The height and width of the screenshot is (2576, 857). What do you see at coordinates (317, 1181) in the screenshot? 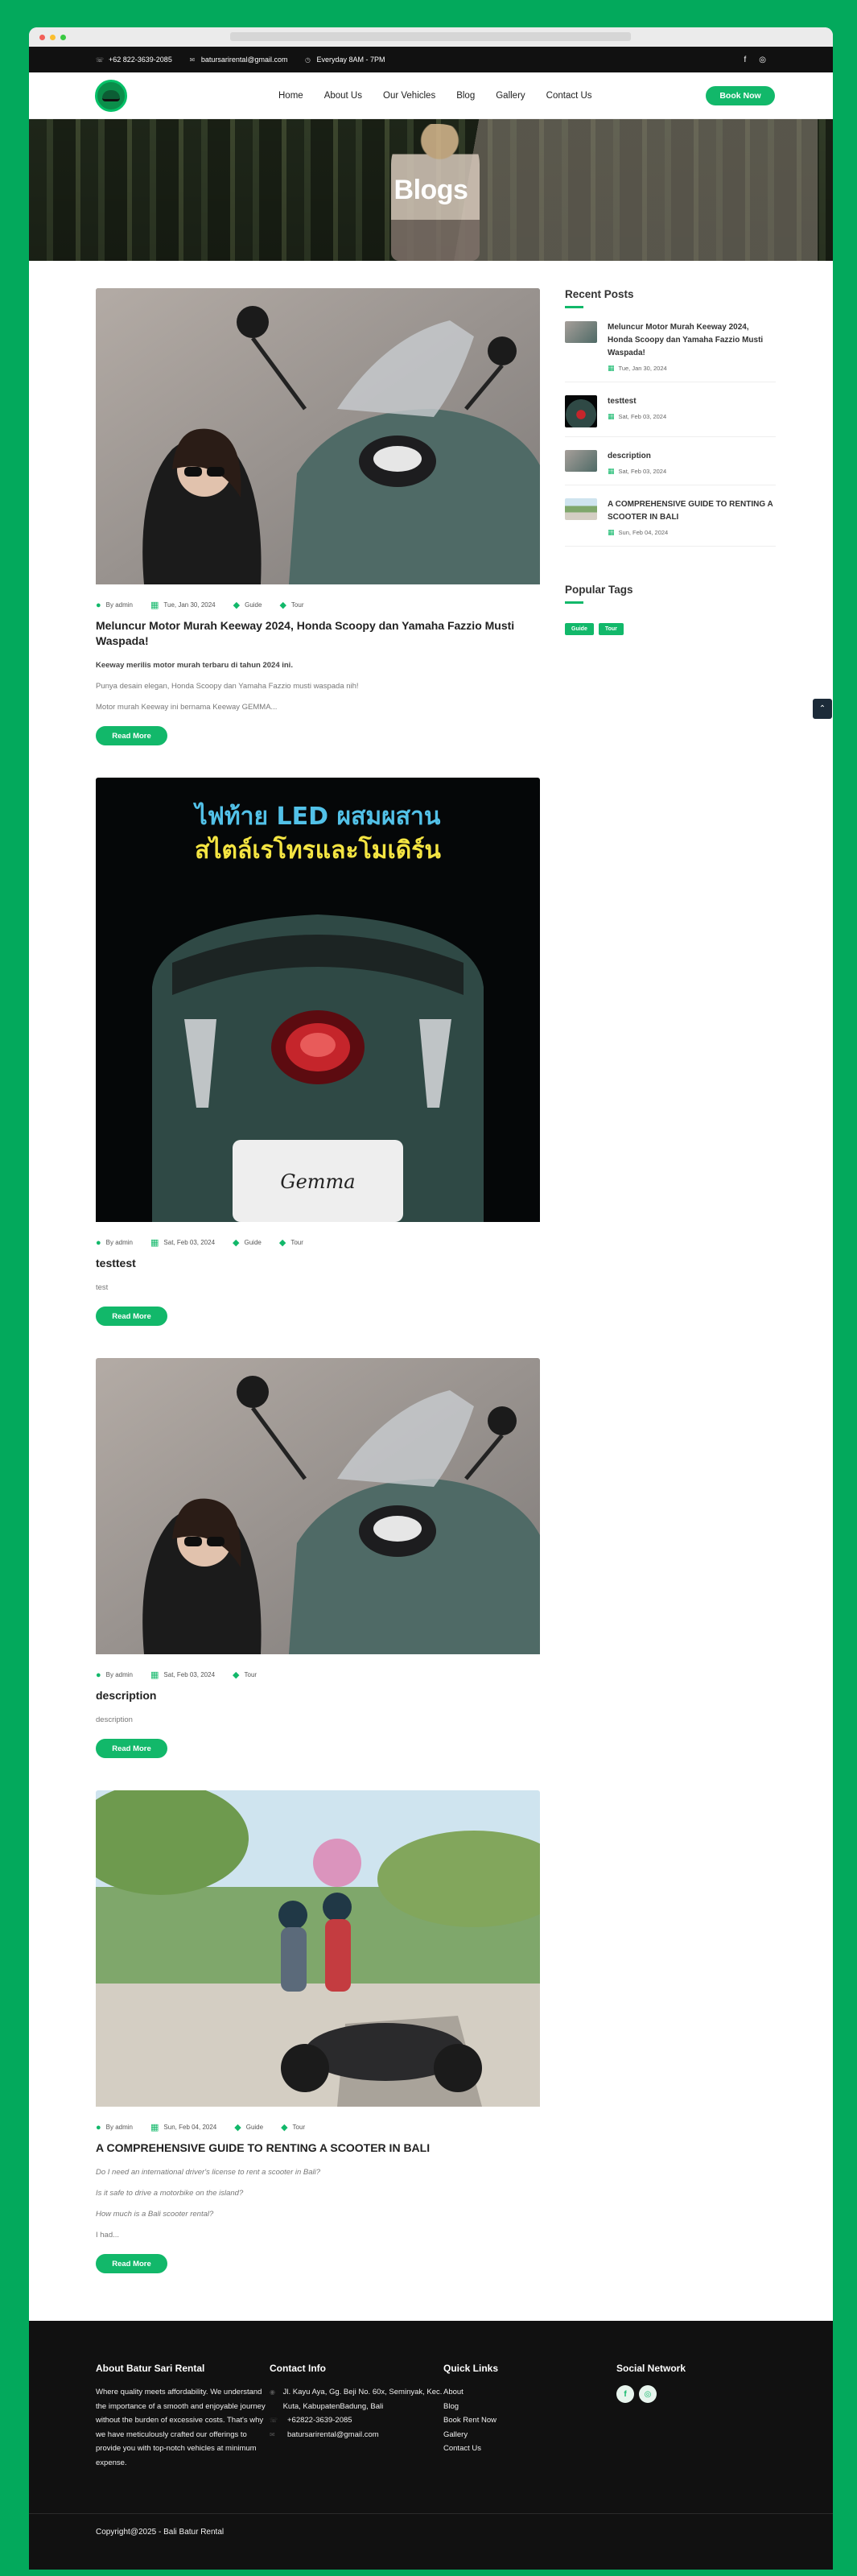
I see `license-plate-text: Gemma` at bounding box center [317, 1181].